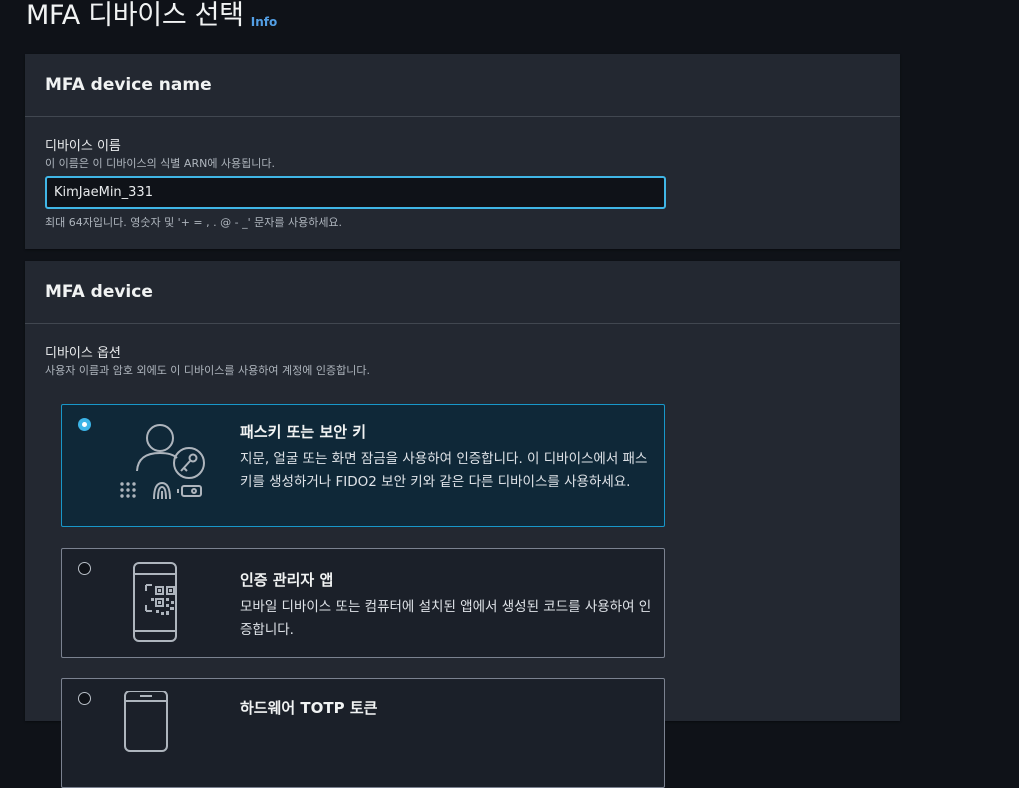 This screenshot has width=1019, height=788. What do you see at coordinates (355, 192) in the screenshot?
I see `device-name-input` at bounding box center [355, 192].